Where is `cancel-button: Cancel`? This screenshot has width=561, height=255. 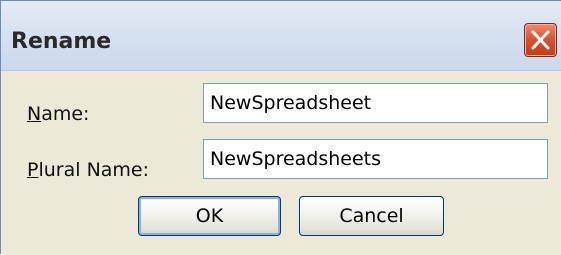 cancel-button: Cancel is located at coordinates (371, 216).